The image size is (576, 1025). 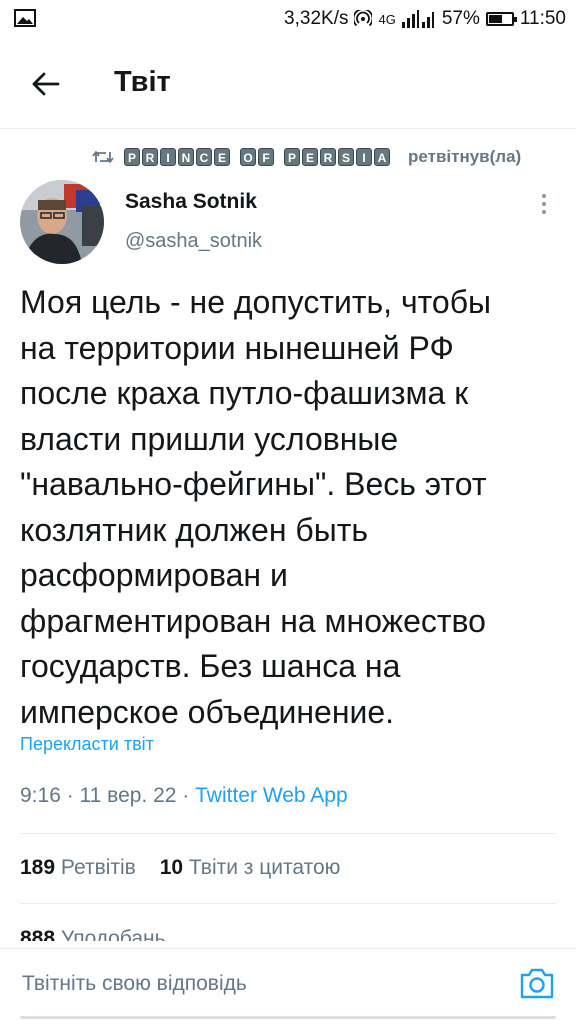 I want to click on retweeter-letter: C, so click(x=204, y=157).